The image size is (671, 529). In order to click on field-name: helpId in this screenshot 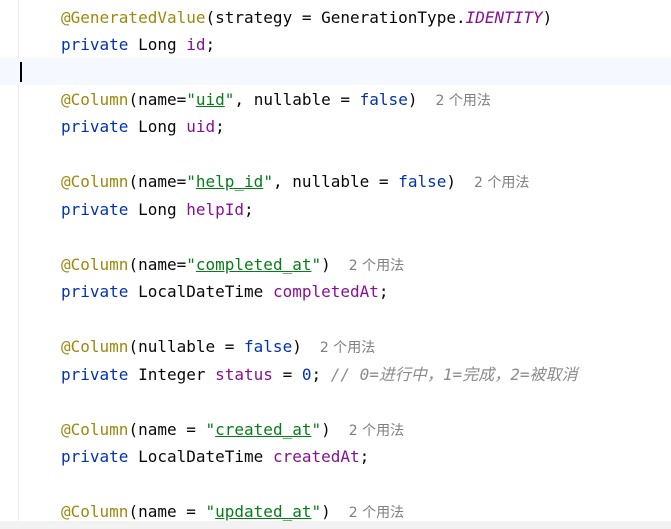, I will do `click(215, 209)`.